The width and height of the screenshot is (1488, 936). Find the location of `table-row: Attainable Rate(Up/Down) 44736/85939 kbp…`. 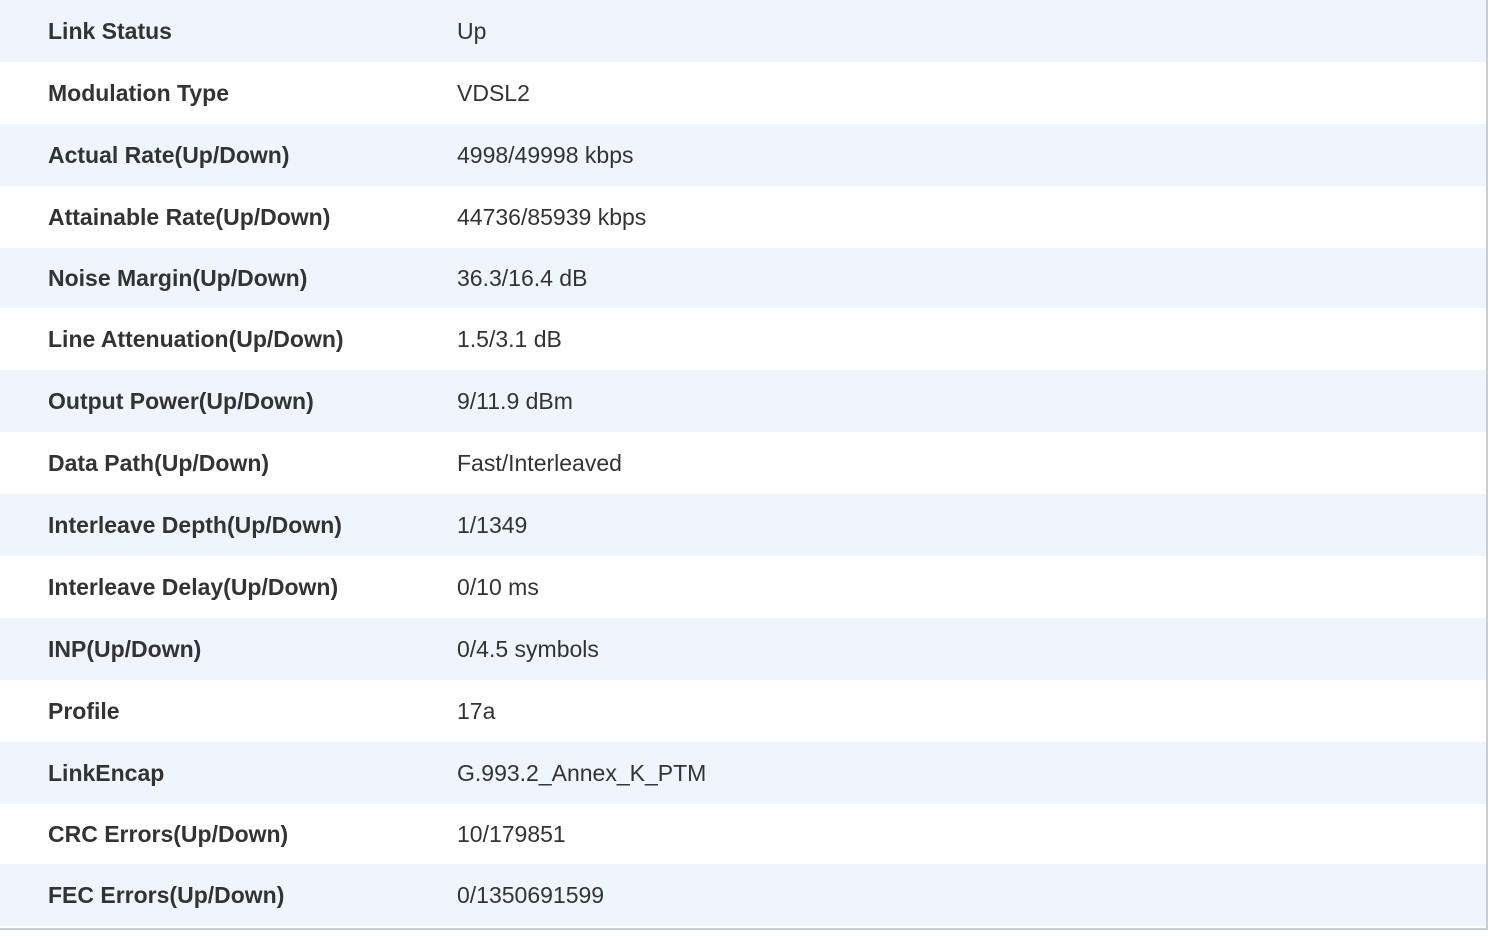

table-row: Attainable Rate(Up/Down) 44736/85939 kbp… is located at coordinates (743, 217).